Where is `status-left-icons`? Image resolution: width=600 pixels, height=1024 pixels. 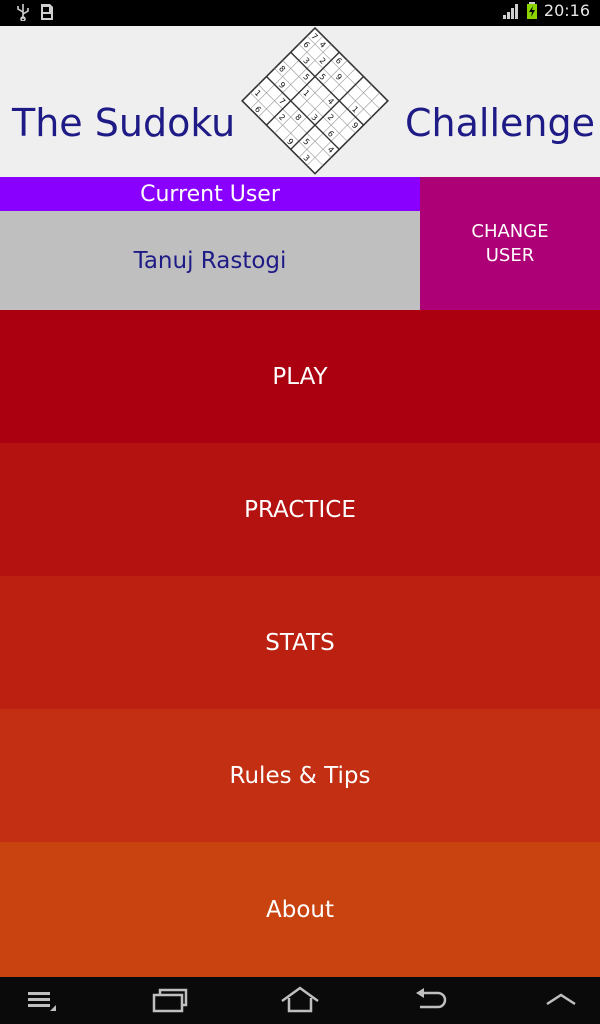
status-left-icons is located at coordinates (35, 12).